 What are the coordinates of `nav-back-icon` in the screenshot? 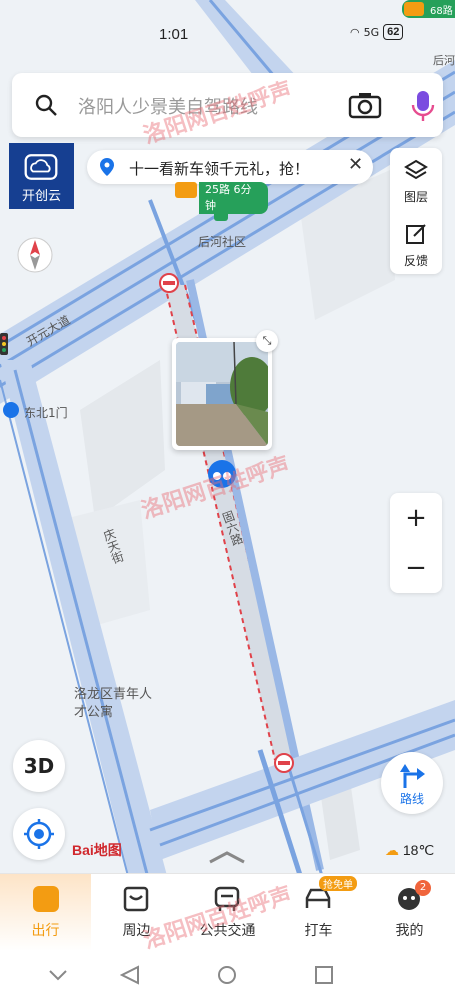 It's located at (130, 975).